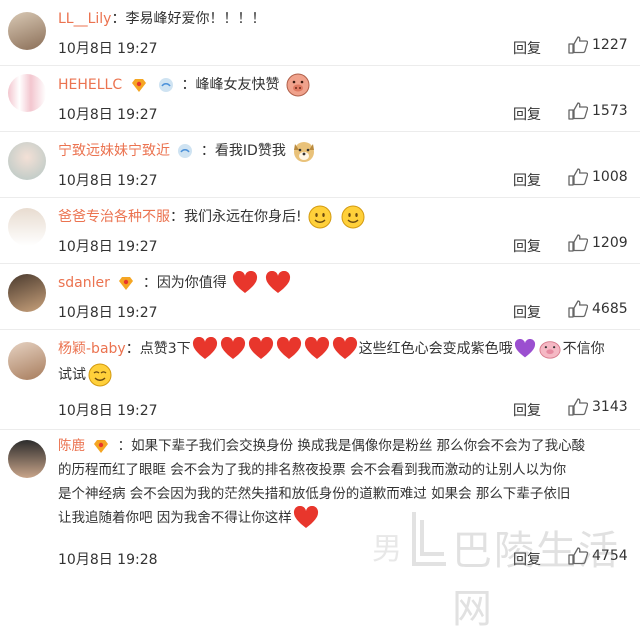 The width and height of the screenshot is (640, 634). Describe the element at coordinates (610, 407) in the screenshot. I see `like-count: 3143` at that location.